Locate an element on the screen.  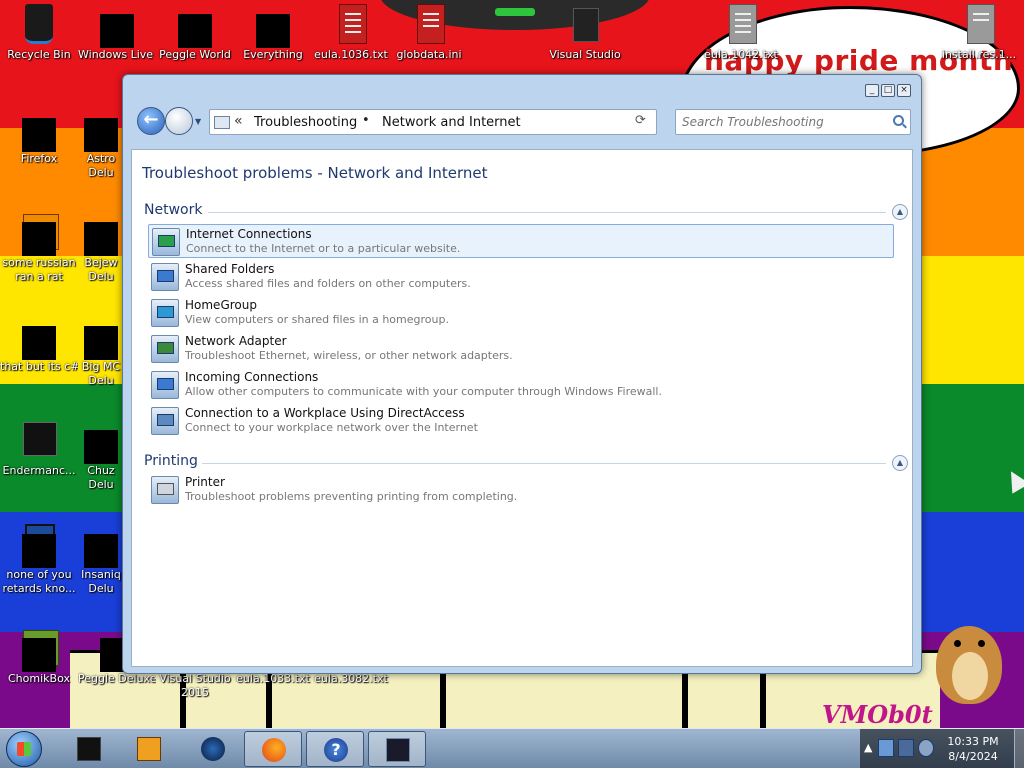
desktop-icon-astro: Astro Delu is located at coordinates (101, 144).